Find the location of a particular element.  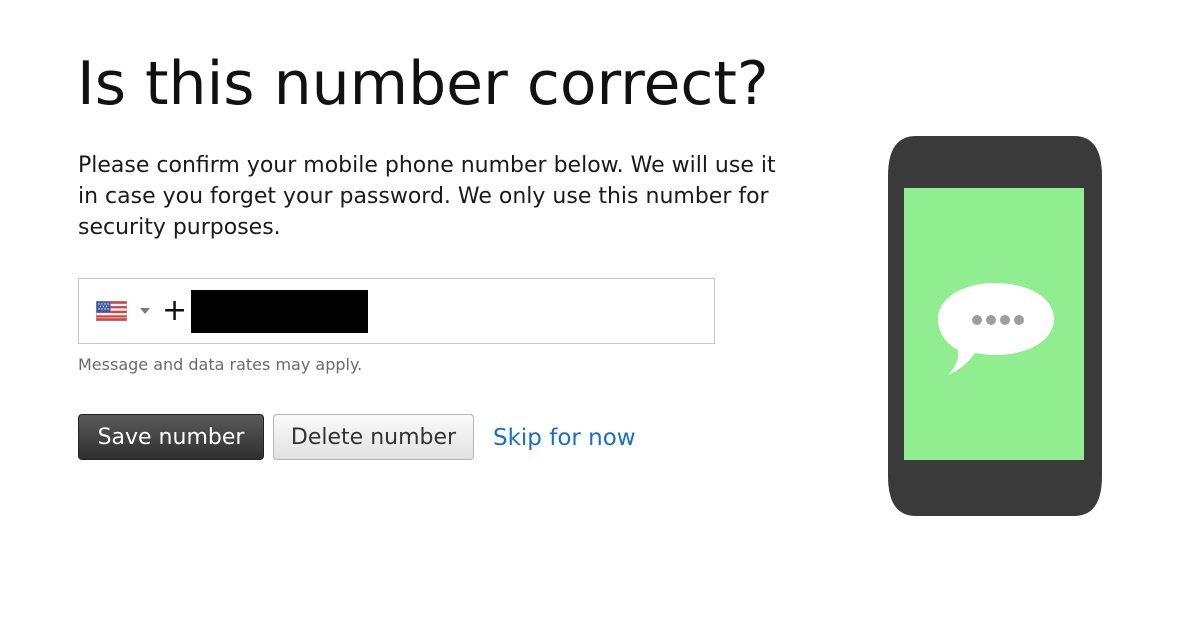

phone-number-input is located at coordinates (452, 311).